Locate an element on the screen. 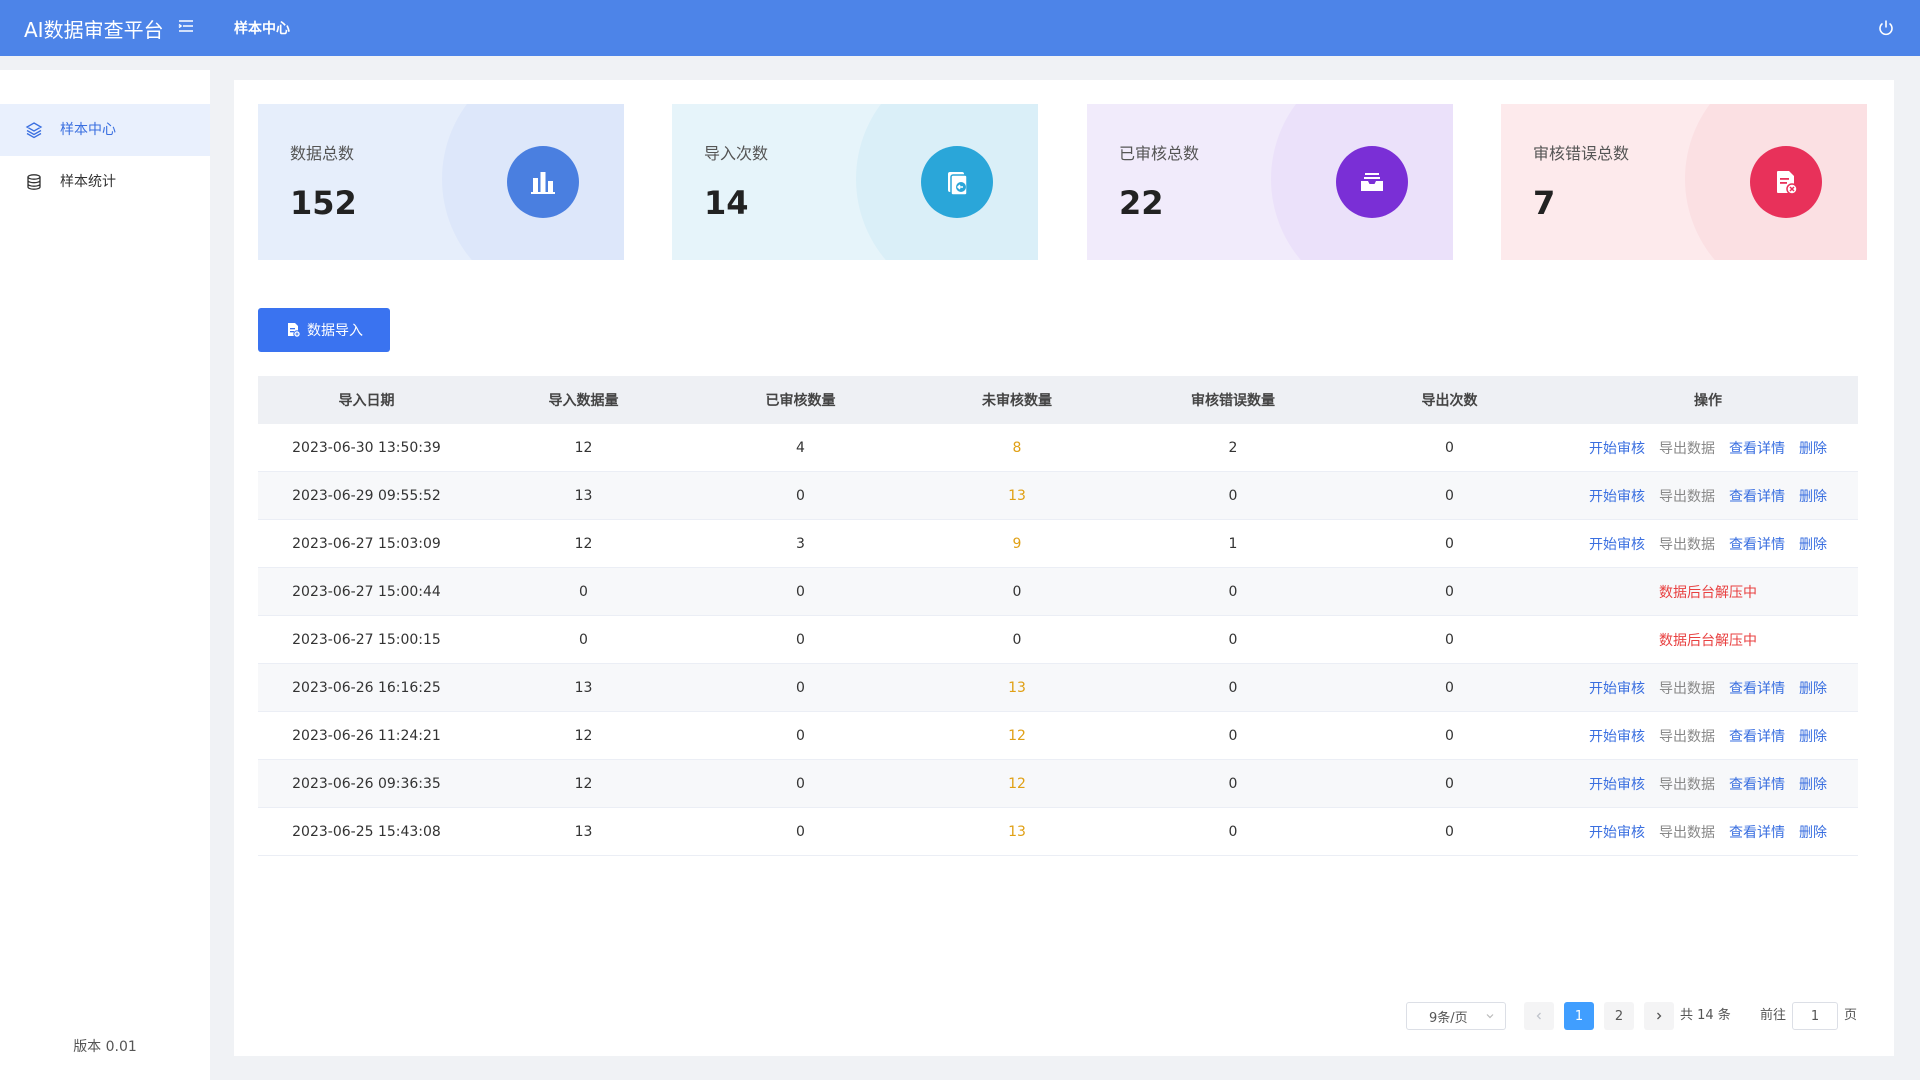 The width and height of the screenshot is (1920, 1080). cell-count: 0 is located at coordinates (583, 639).